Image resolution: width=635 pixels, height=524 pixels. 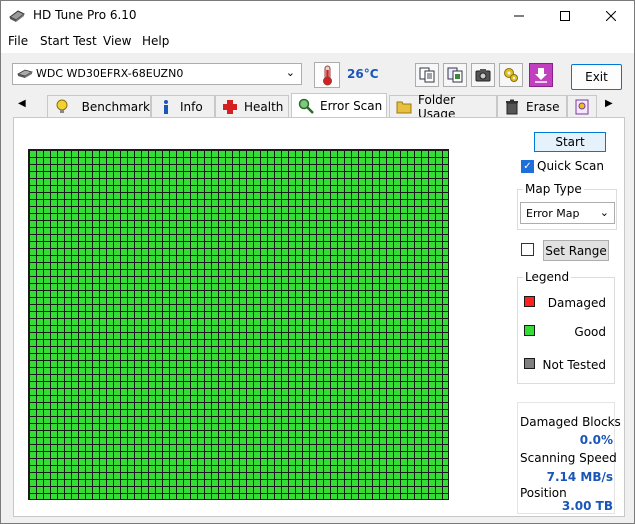 I want to click on tab-label: Error Scan, so click(x=351, y=105).